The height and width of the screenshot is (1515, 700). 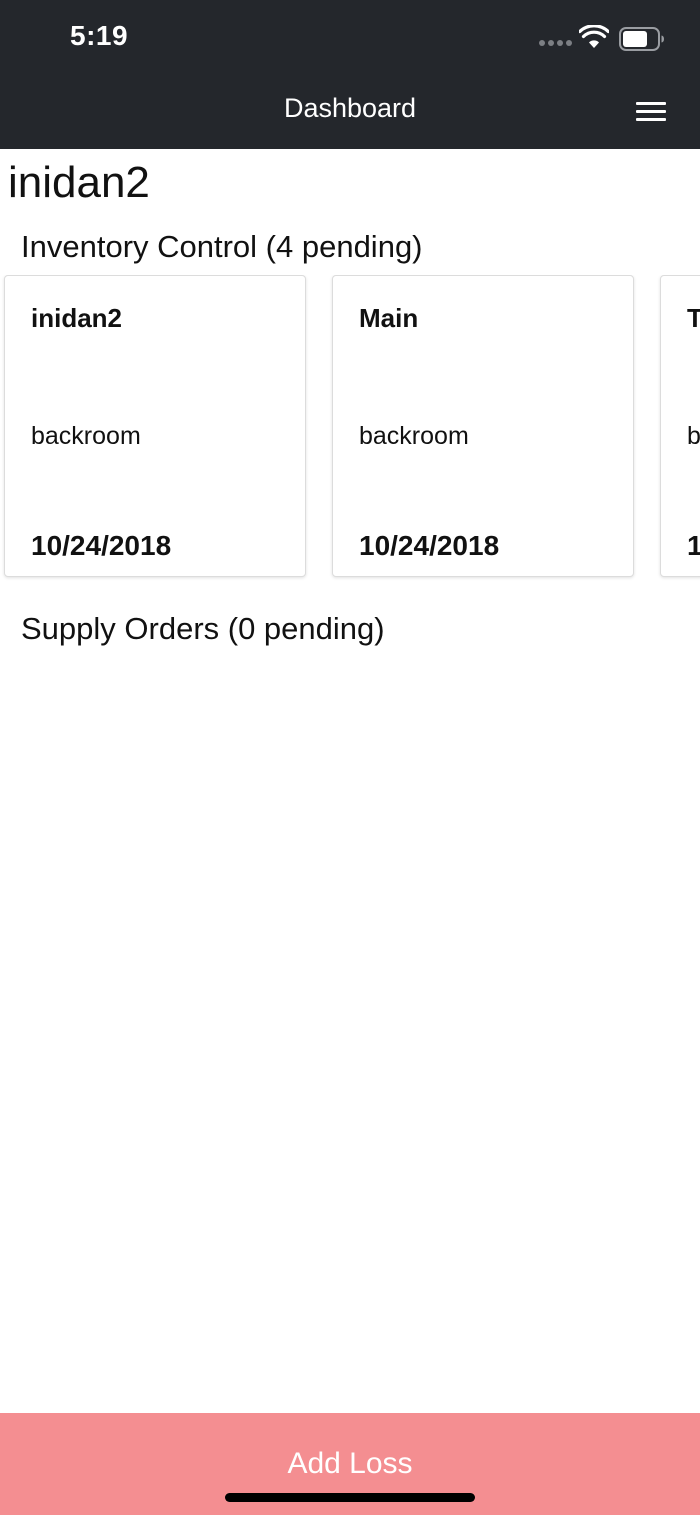 What do you see at coordinates (555, 43) in the screenshot?
I see `cellular-signal-icon` at bounding box center [555, 43].